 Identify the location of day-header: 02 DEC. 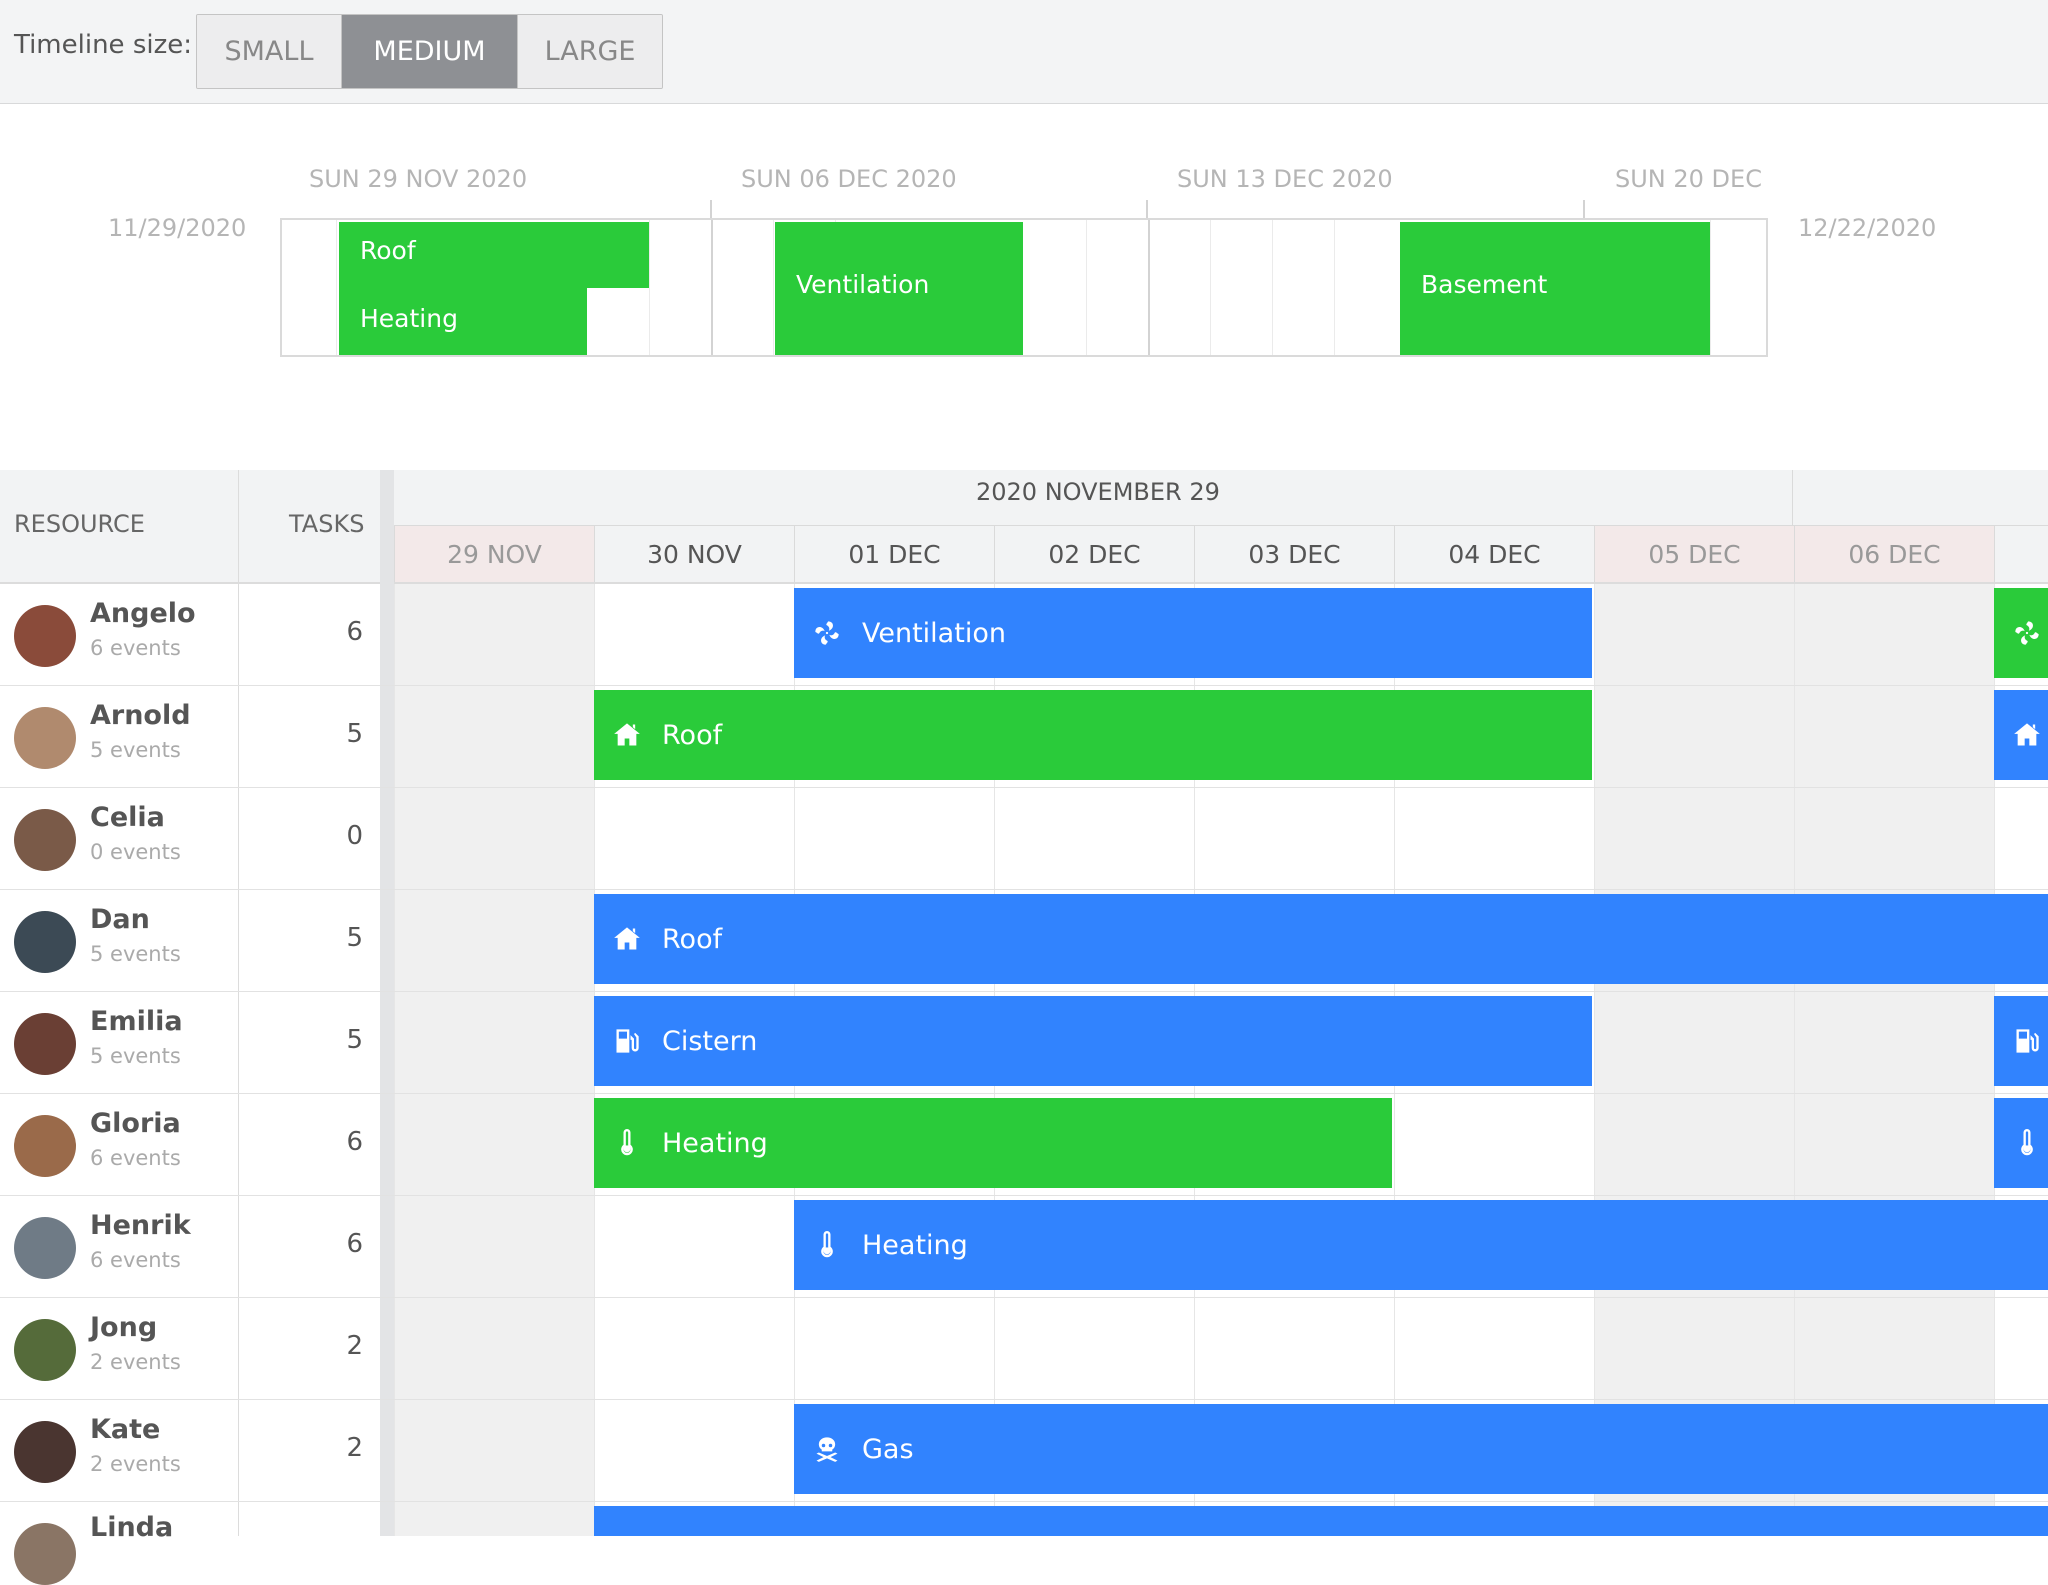
(1094, 553).